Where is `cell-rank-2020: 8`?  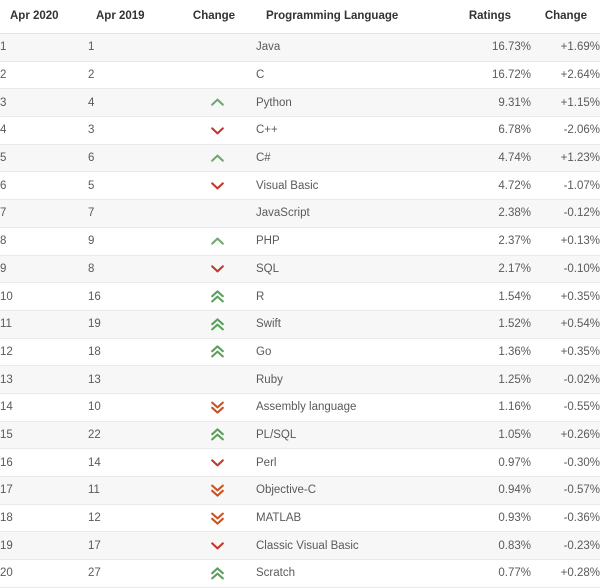
cell-rank-2020: 8 is located at coordinates (44, 241).